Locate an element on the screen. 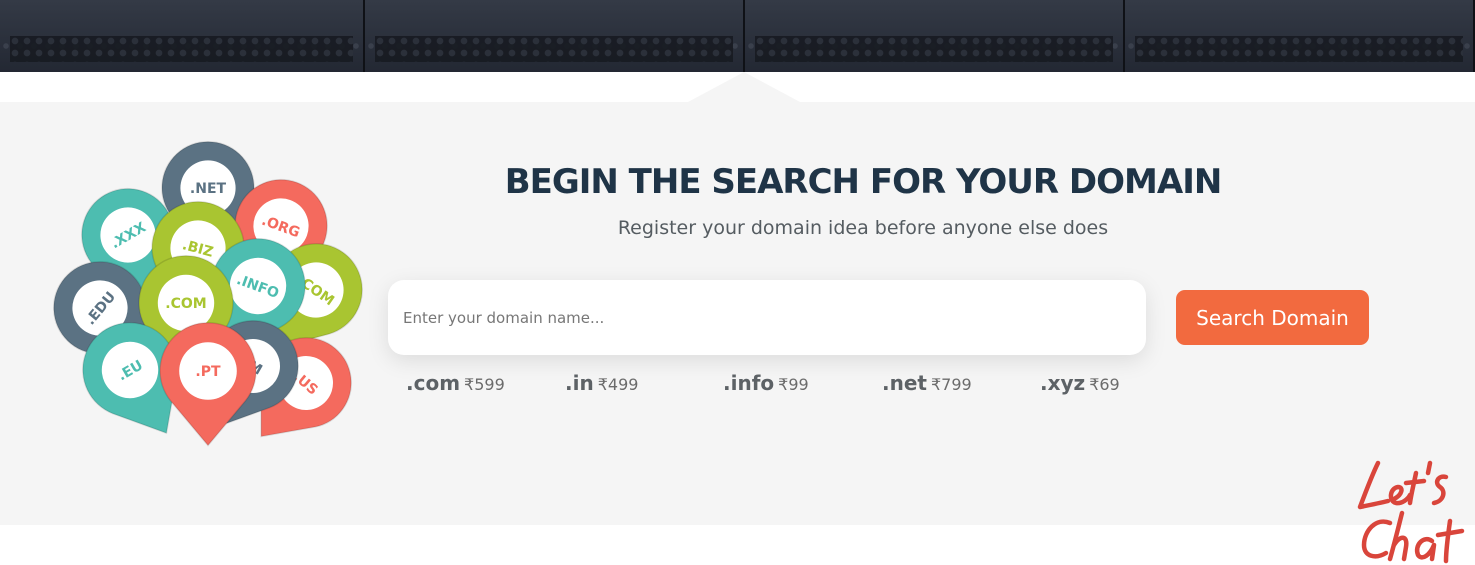 Image resolution: width=1475 pixels, height=565 pixels. price-amount: ₹99 is located at coordinates (793, 384).